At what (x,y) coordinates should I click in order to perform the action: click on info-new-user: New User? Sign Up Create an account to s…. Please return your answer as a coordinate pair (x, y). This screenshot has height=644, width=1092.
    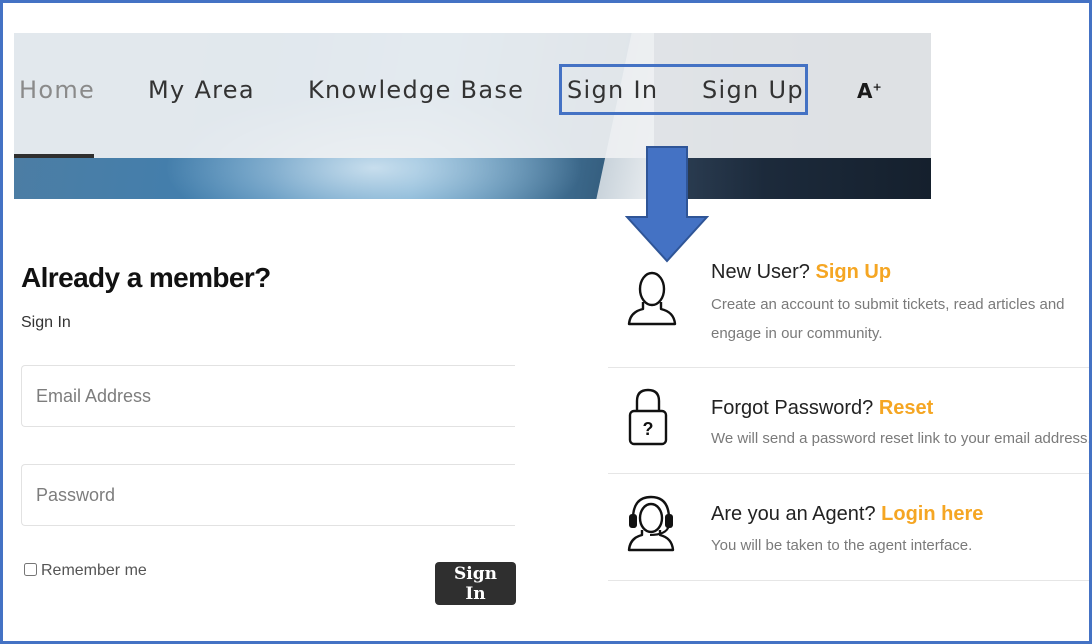
    Looking at the image, I should click on (850, 311).